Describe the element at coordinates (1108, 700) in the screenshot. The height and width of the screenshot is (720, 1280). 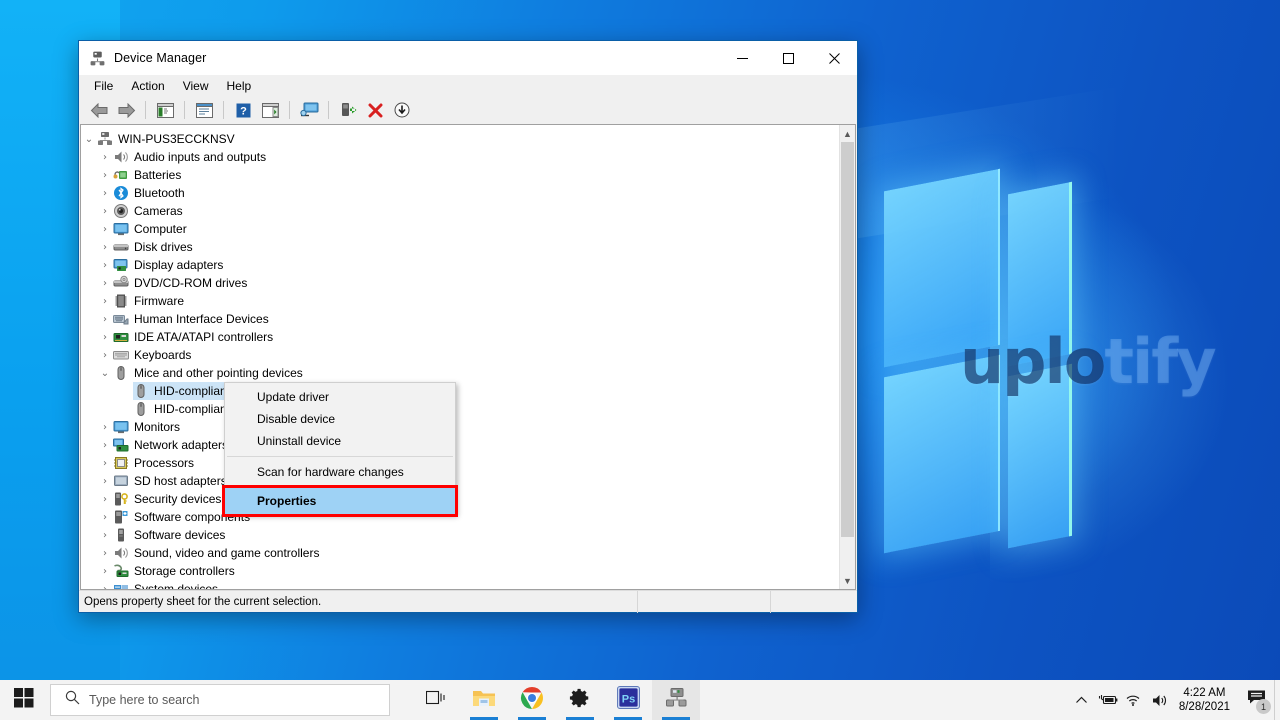
I see `battery-button` at that location.